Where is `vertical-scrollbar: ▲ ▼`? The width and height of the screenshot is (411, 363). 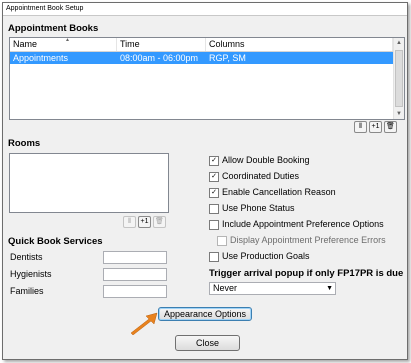 vertical-scrollbar: ▲ ▼ is located at coordinates (398, 78).